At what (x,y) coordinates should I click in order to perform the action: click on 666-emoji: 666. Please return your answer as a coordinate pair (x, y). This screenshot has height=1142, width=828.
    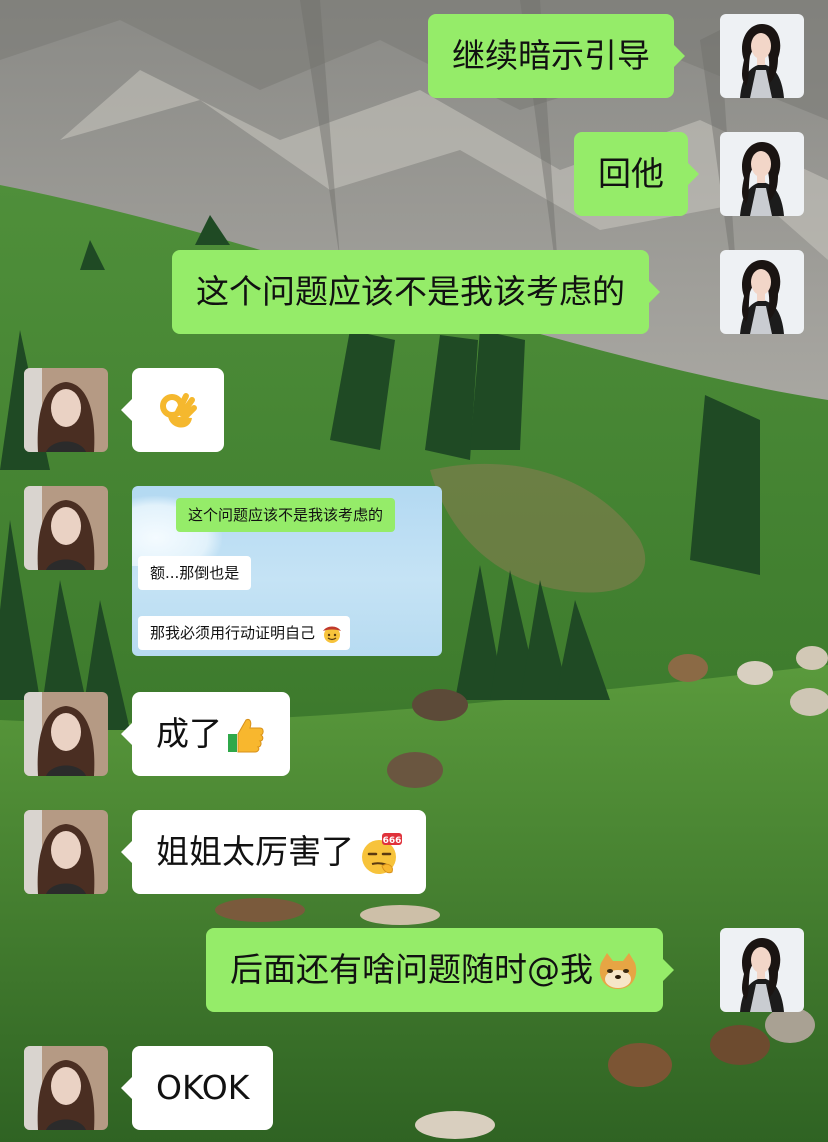
    Looking at the image, I should click on (380, 854).